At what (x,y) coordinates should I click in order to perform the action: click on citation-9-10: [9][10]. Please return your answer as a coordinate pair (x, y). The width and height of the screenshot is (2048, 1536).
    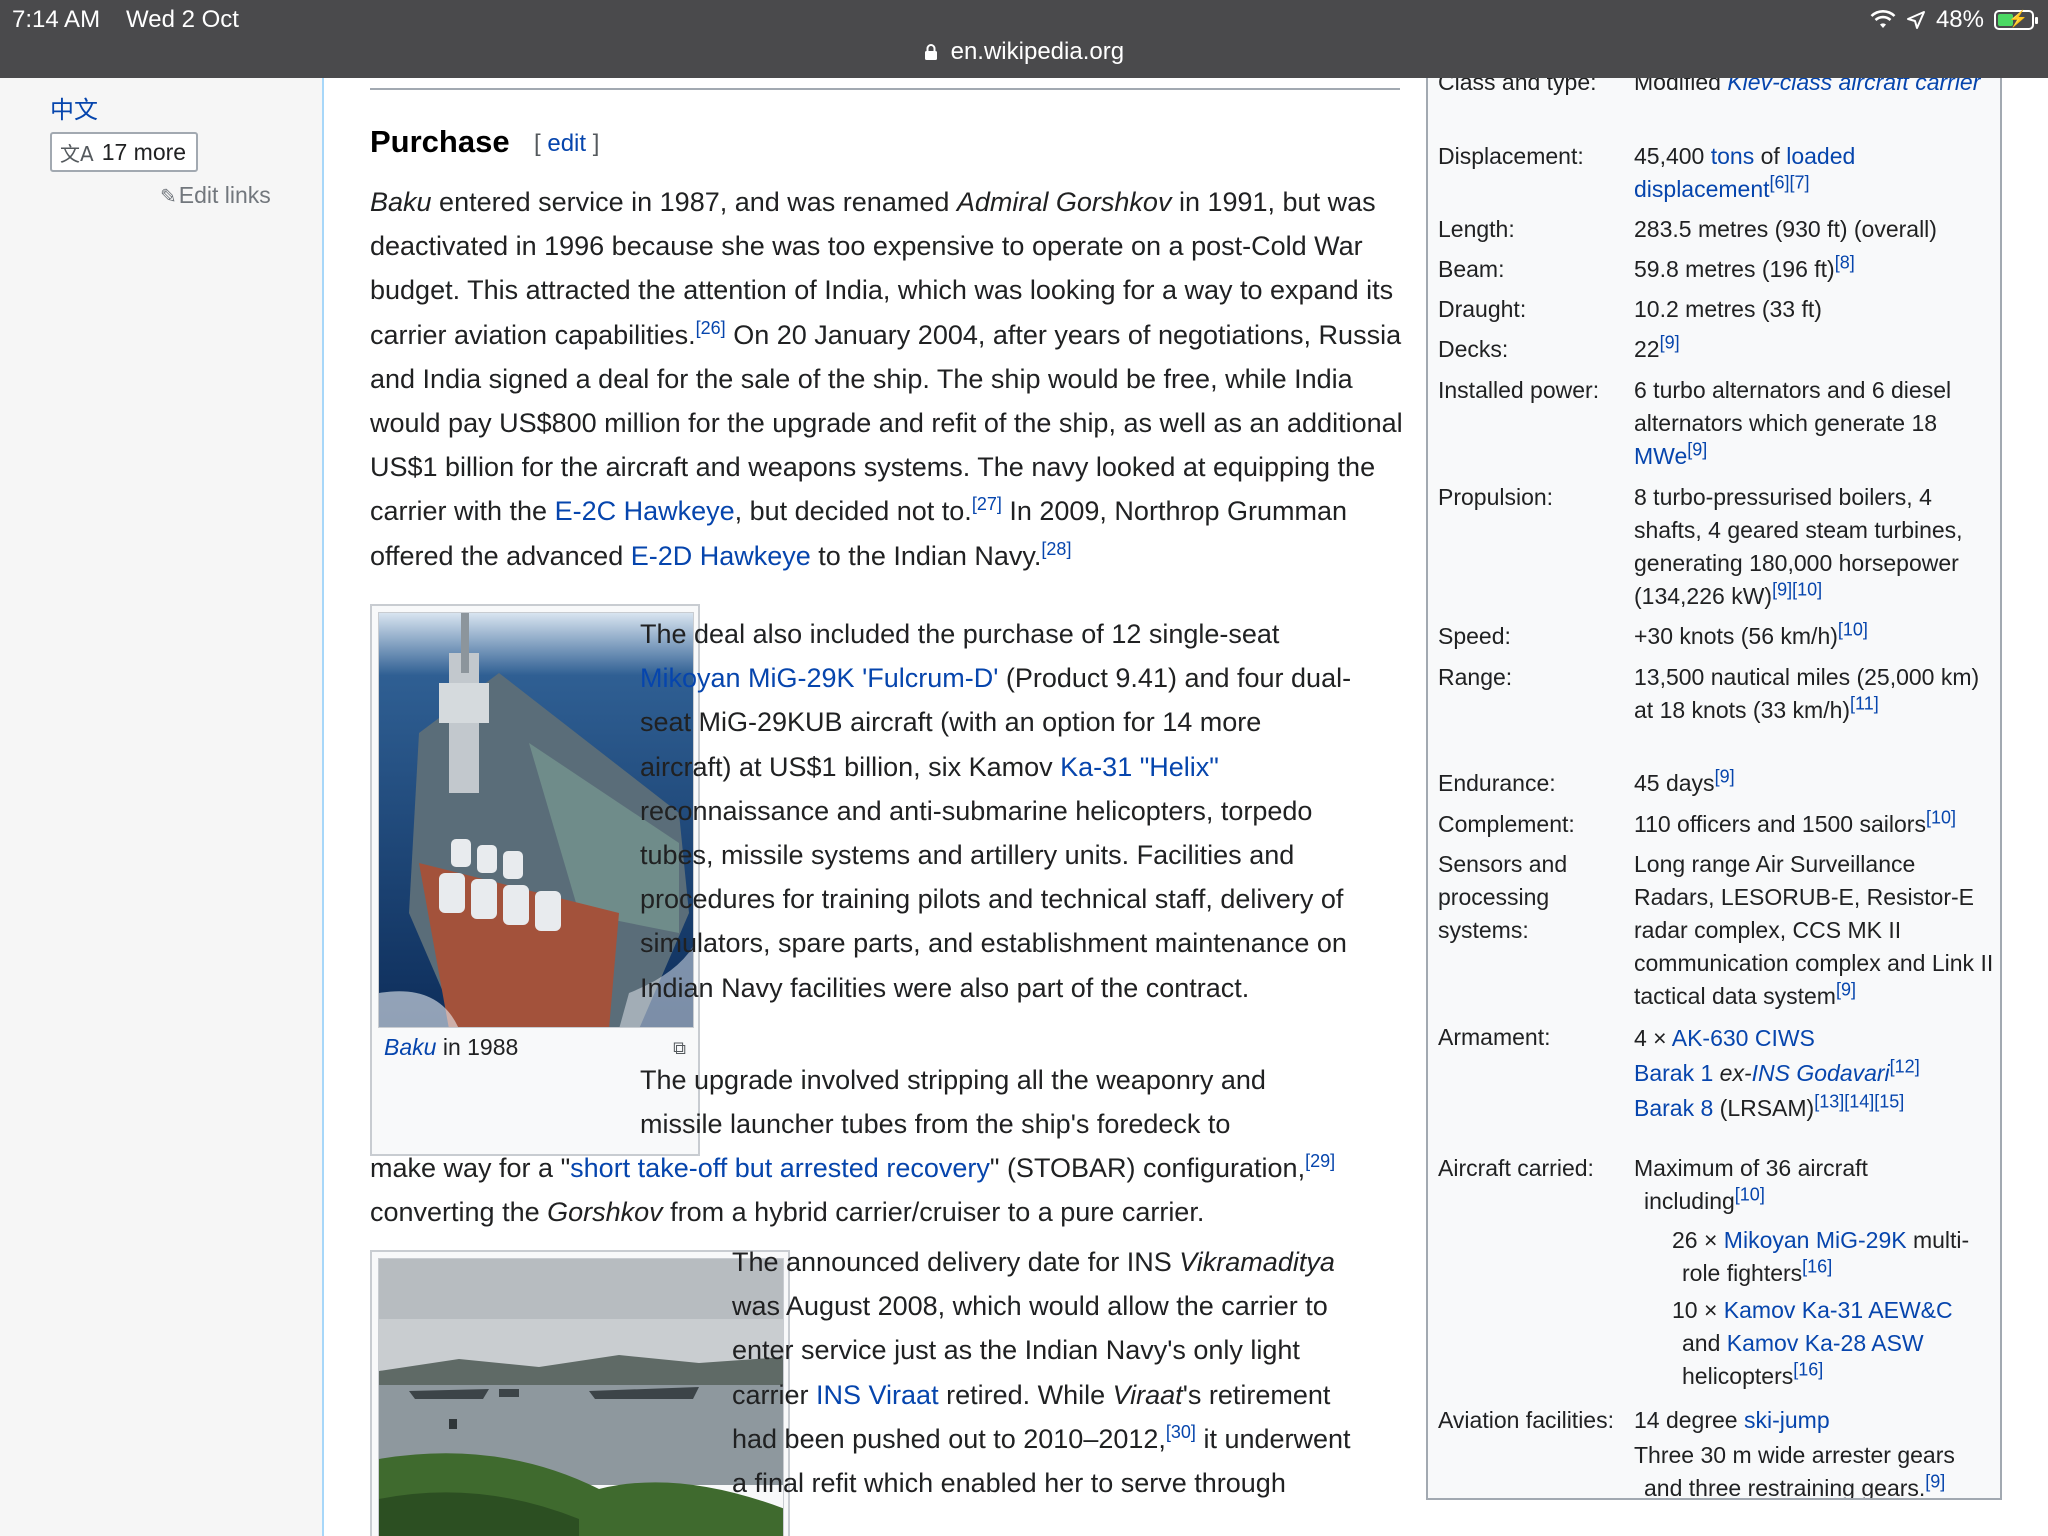
    Looking at the image, I should click on (1797, 589).